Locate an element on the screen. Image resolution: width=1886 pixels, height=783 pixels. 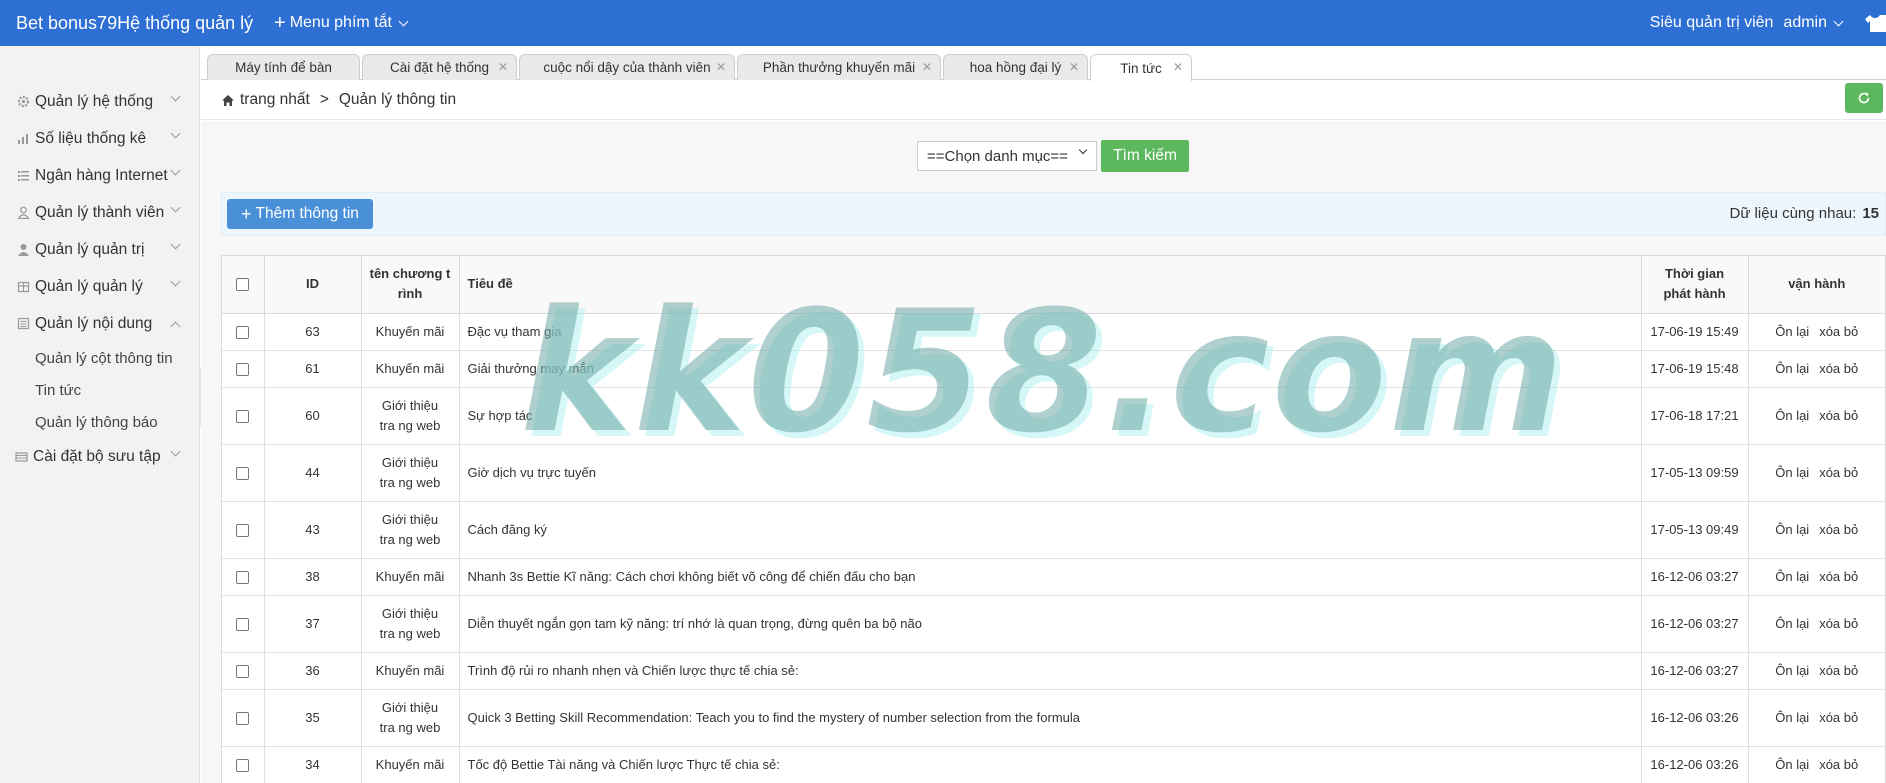
sidebar-item-statistics: Số liệu thống kê is located at coordinates (99, 138).